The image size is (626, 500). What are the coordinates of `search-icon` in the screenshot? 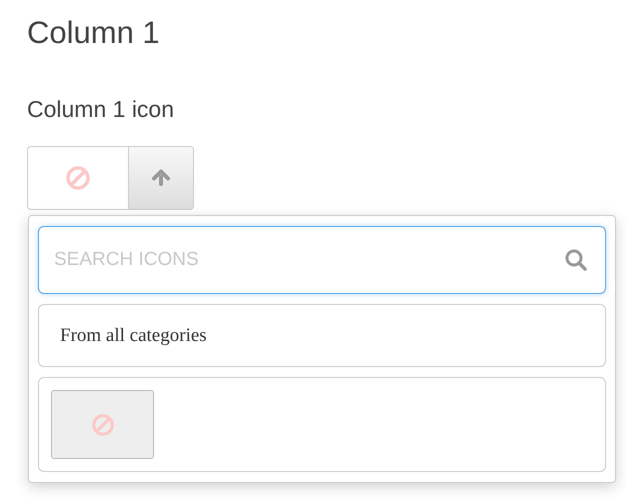 It's located at (576, 260).